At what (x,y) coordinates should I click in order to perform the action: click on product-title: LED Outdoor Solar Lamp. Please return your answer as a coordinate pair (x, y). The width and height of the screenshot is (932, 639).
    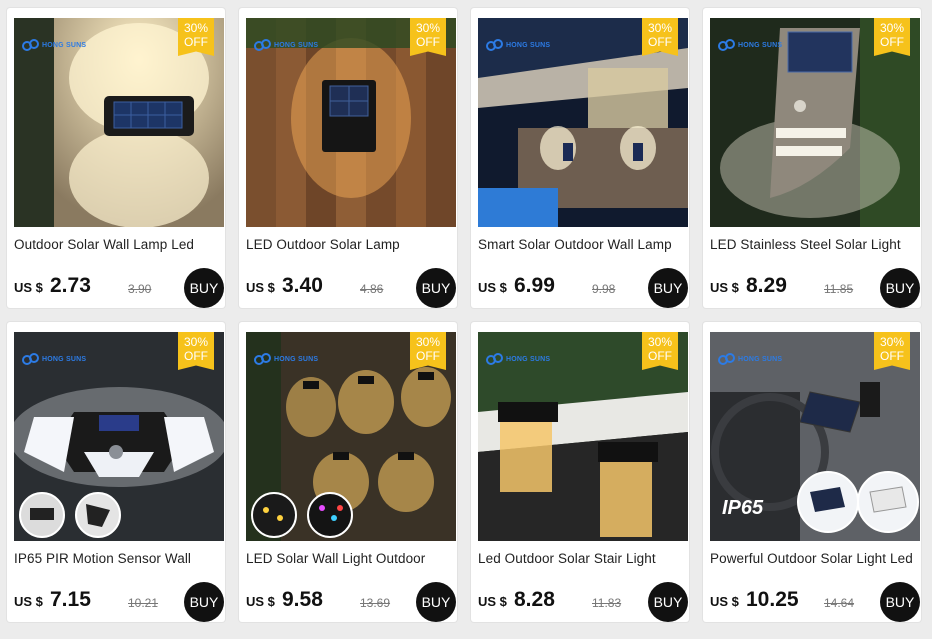
    Looking at the image, I should click on (351, 244).